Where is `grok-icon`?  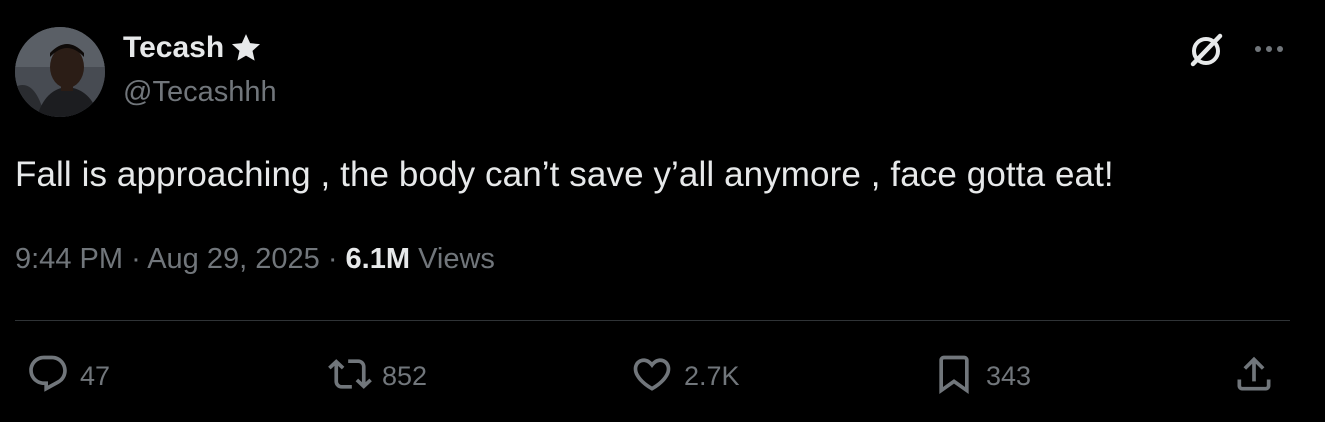 grok-icon is located at coordinates (1206, 50).